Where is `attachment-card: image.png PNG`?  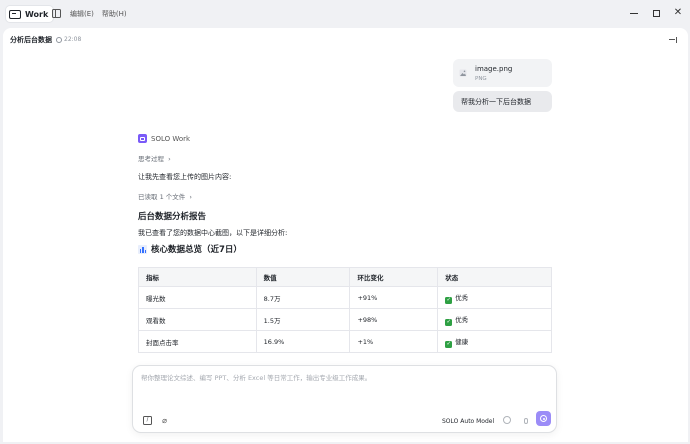
attachment-card: image.png PNG is located at coordinates (502, 73).